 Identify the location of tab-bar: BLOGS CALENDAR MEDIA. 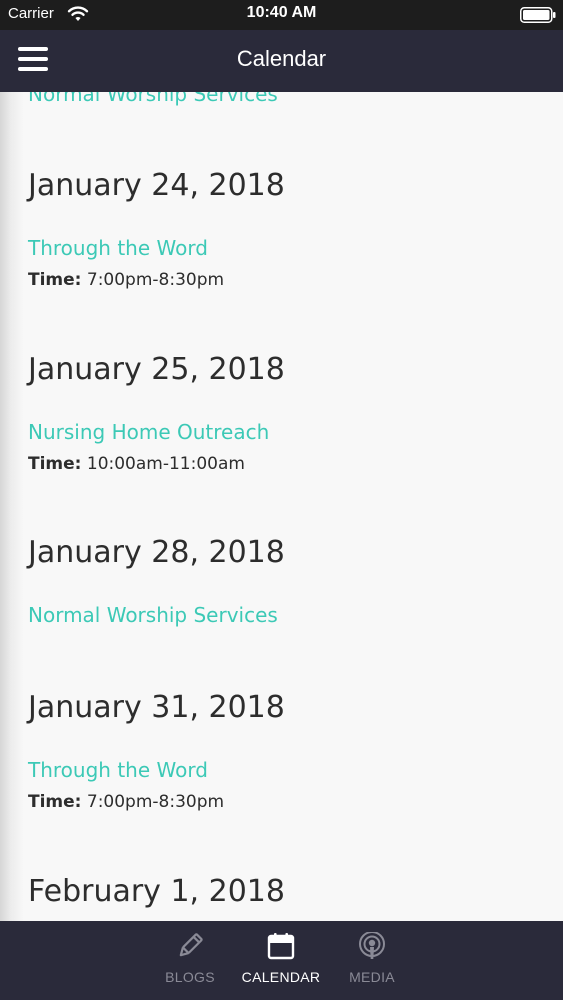
(281, 960).